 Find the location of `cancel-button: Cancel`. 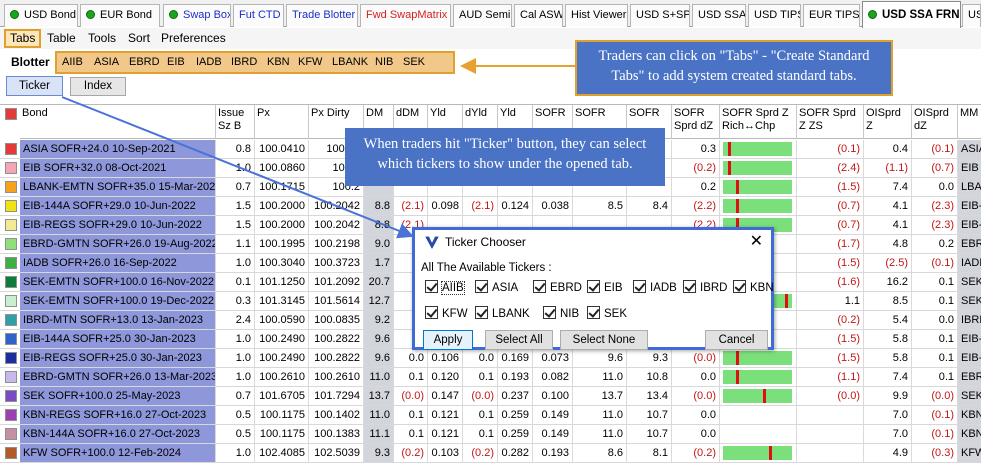

cancel-button: Cancel is located at coordinates (736, 340).